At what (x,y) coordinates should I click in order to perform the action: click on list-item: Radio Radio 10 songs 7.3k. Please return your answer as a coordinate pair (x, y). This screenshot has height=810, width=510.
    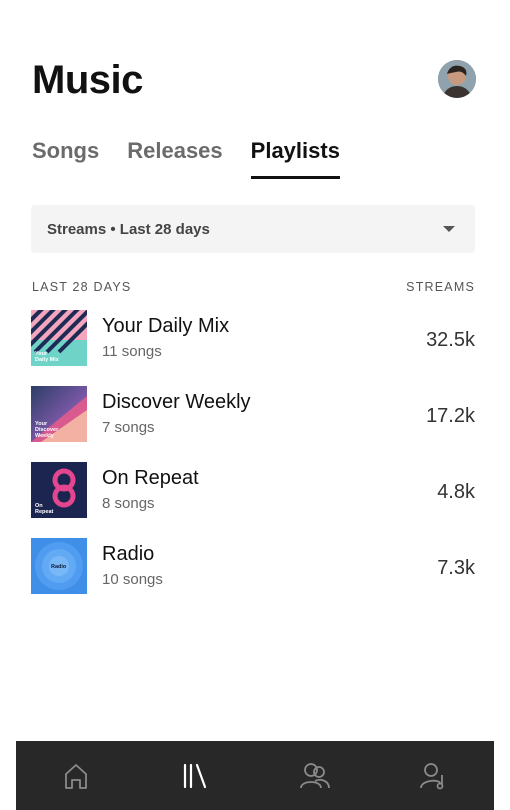
    Looking at the image, I should click on (253, 576).